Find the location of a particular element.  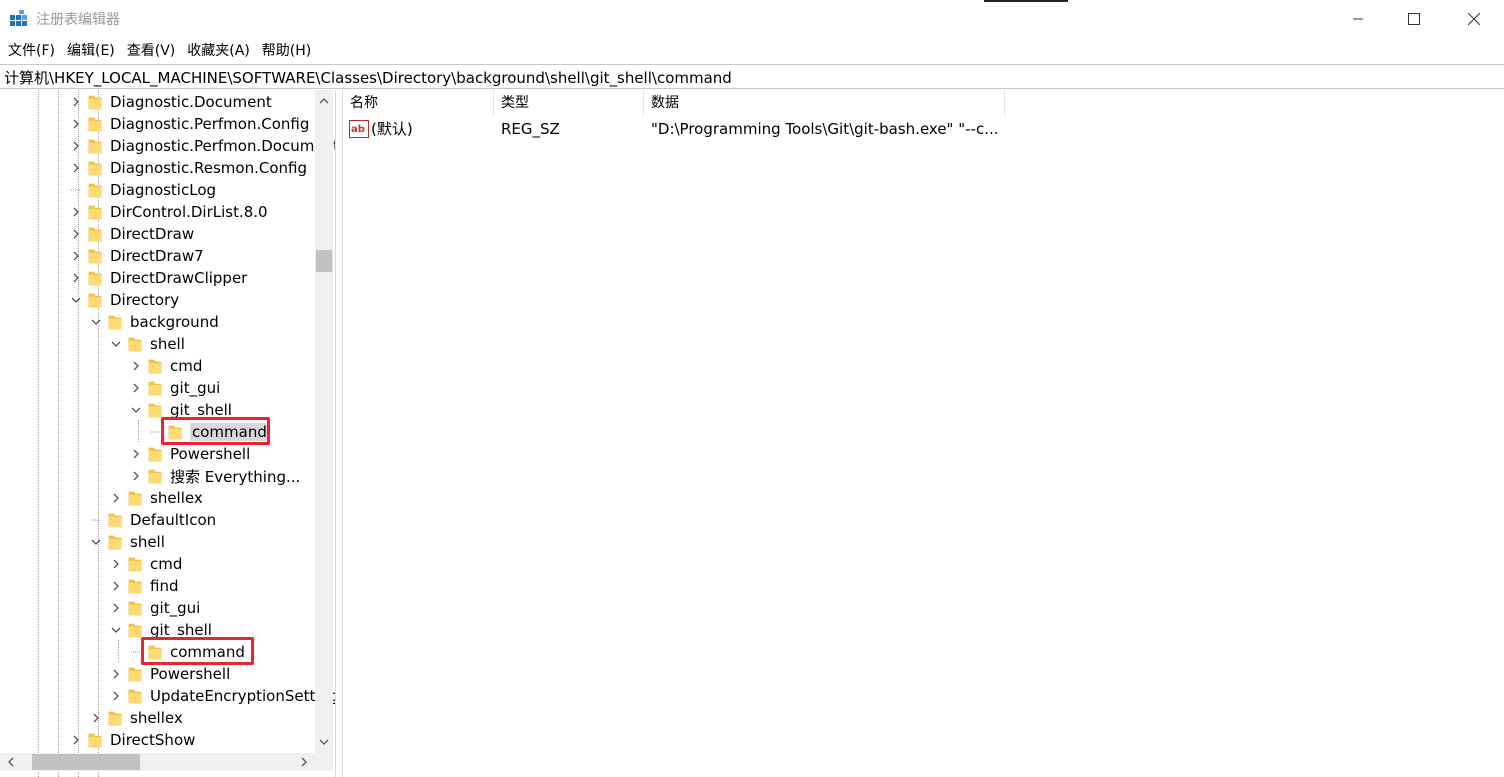

tree-item: DirectDraw7 is located at coordinates (136, 256).